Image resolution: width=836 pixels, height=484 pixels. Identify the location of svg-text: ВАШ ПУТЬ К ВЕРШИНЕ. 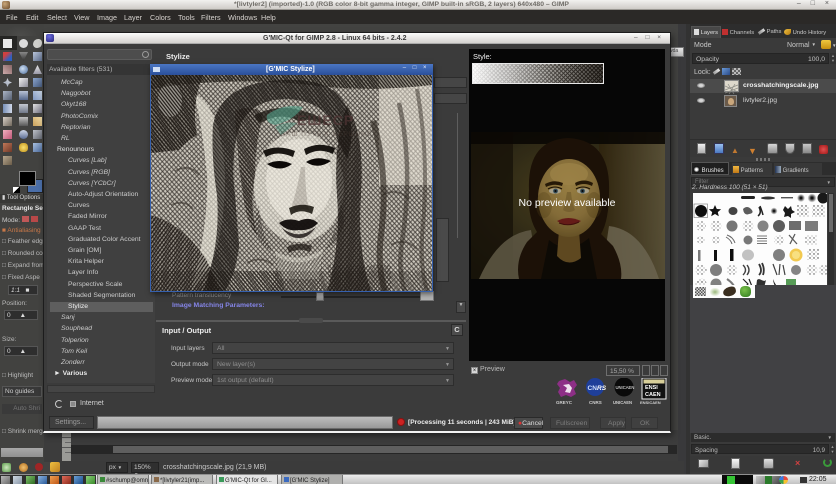
(326, 134).